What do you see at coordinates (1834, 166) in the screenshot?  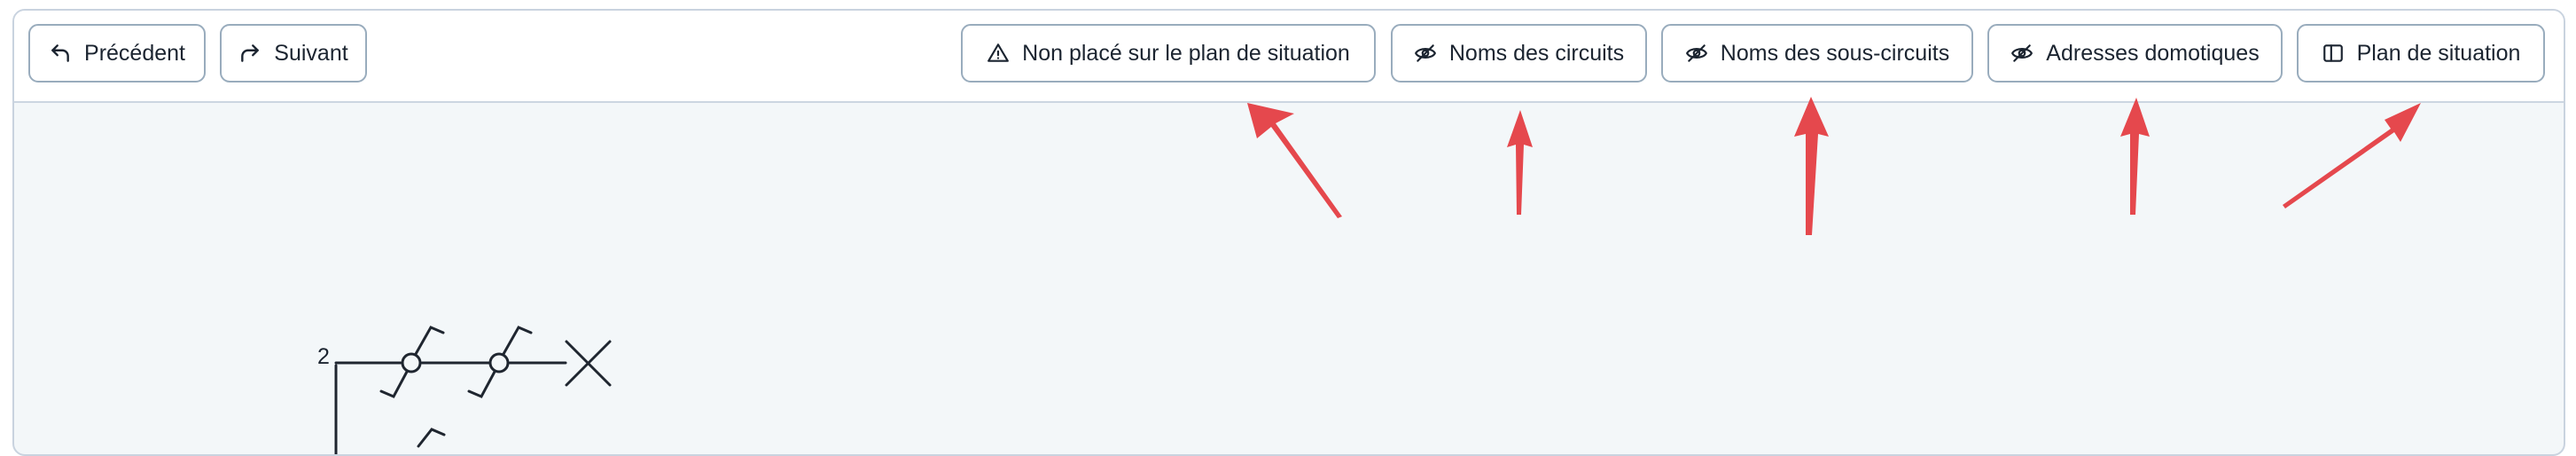 I see `annotation-arrows` at bounding box center [1834, 166].